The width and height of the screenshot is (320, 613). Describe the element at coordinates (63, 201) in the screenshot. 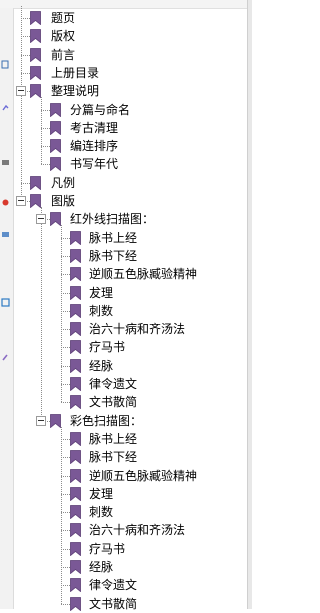

I see `bookmark-item-label: 图版` at that location.